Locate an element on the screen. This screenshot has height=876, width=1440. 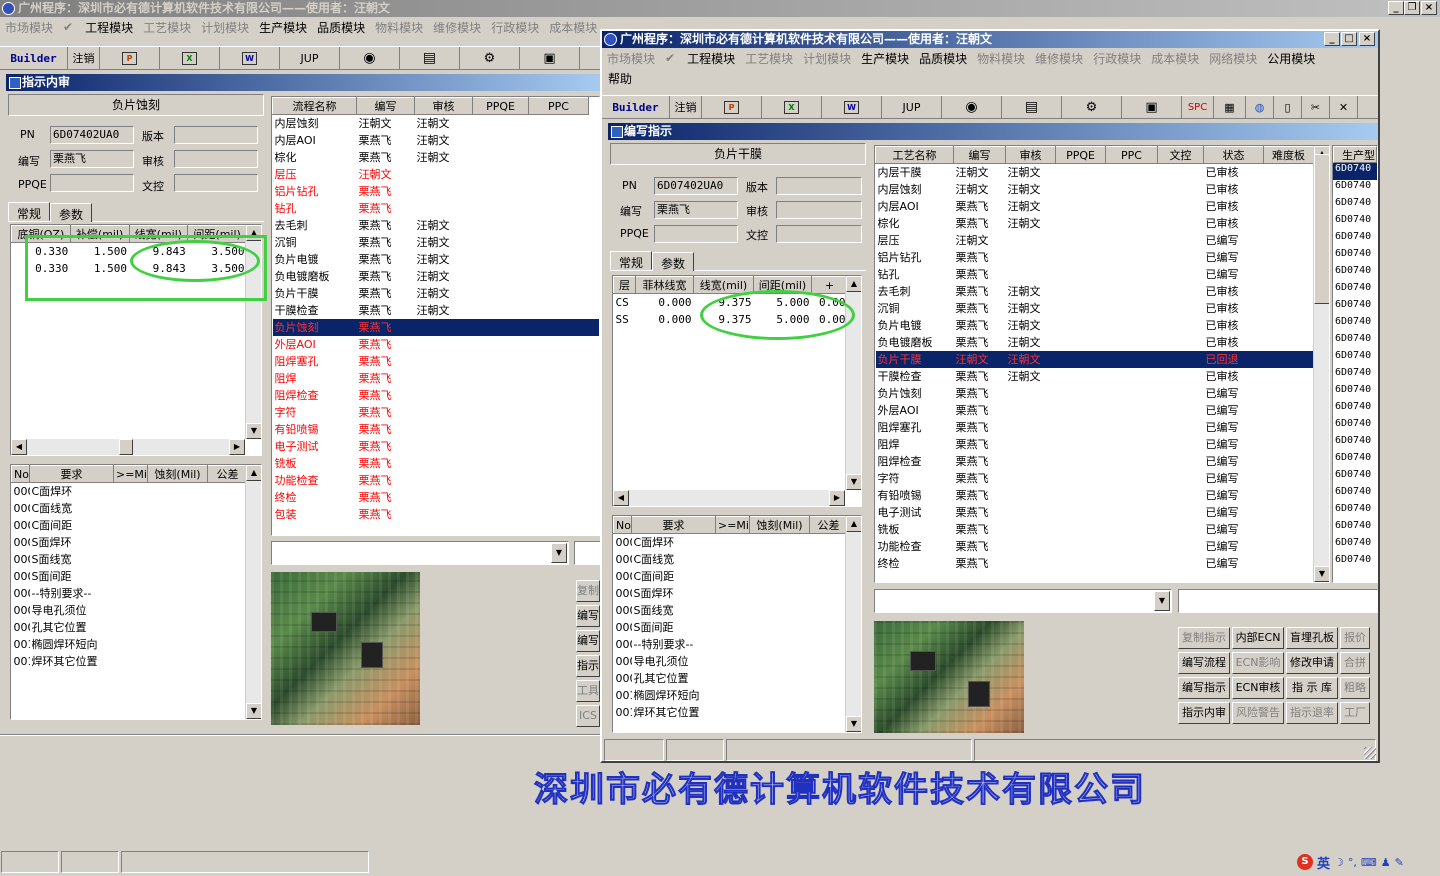
table-row: 000S面焊环 is located at coordinates (731, 593).